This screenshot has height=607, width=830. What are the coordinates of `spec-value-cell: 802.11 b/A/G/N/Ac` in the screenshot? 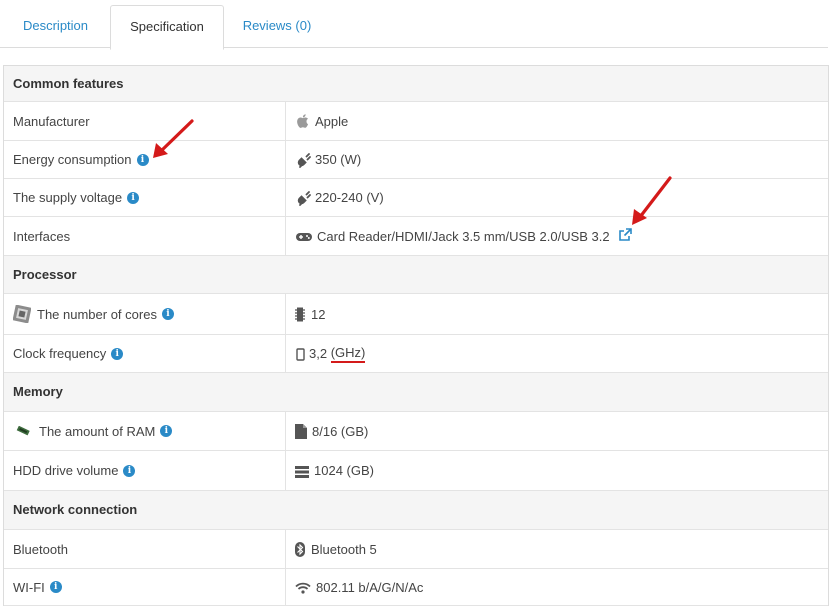 It's located at (557, 587).